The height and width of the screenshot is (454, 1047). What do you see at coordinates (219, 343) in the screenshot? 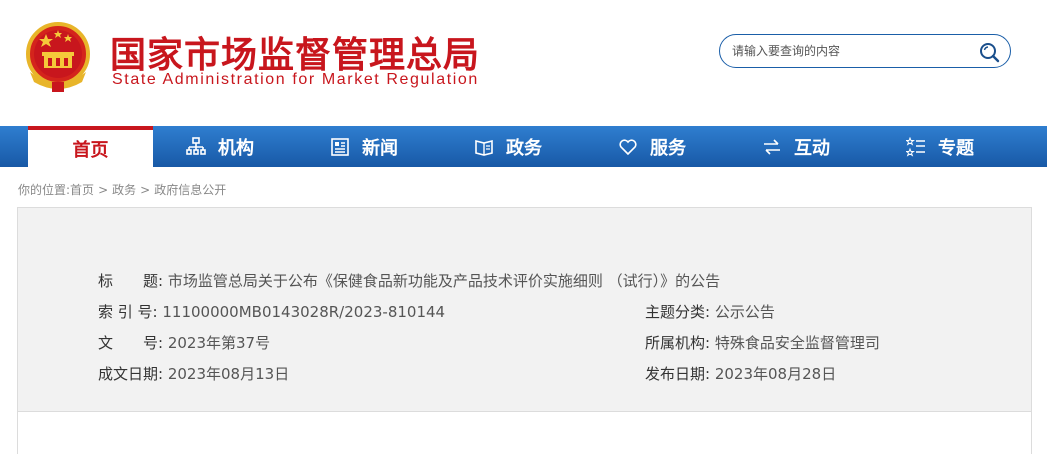
I see `doc-number-value: 2023年第37号` at bounding box center [219, 343].